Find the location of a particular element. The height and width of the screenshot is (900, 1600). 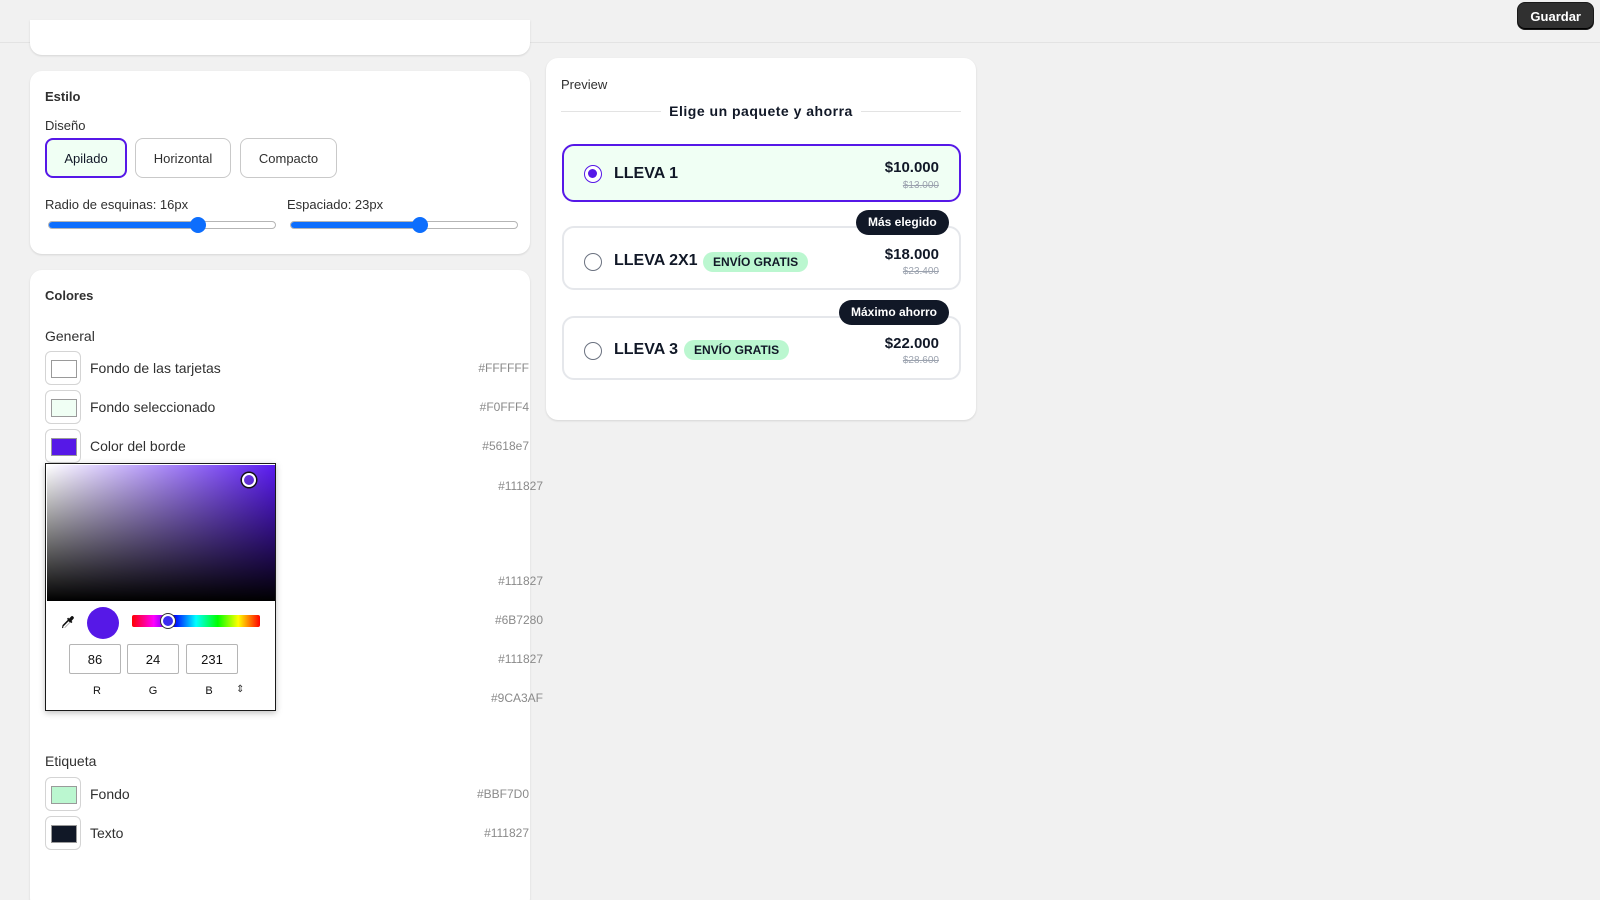

spacing-slider-fill is located at coordinates (355, 225).